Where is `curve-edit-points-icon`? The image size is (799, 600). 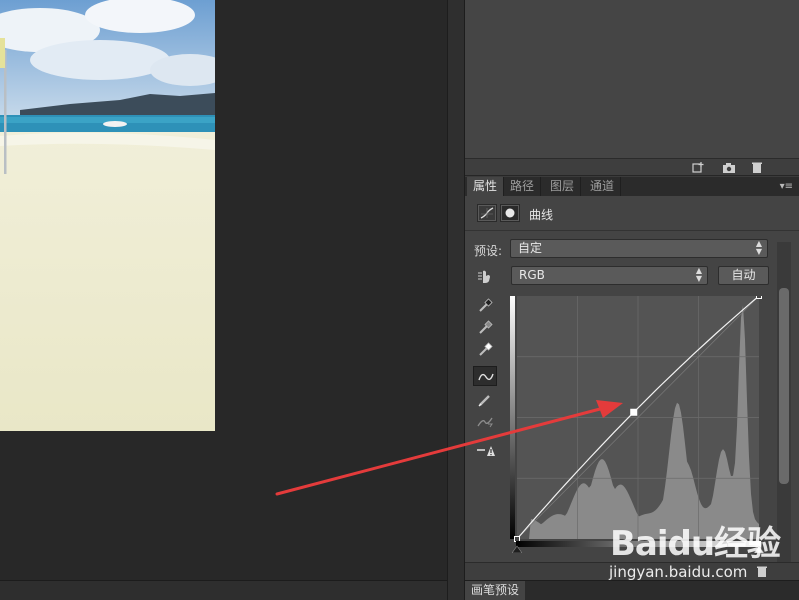 curve-edit-points-icon is located at coordinates (485, 376).